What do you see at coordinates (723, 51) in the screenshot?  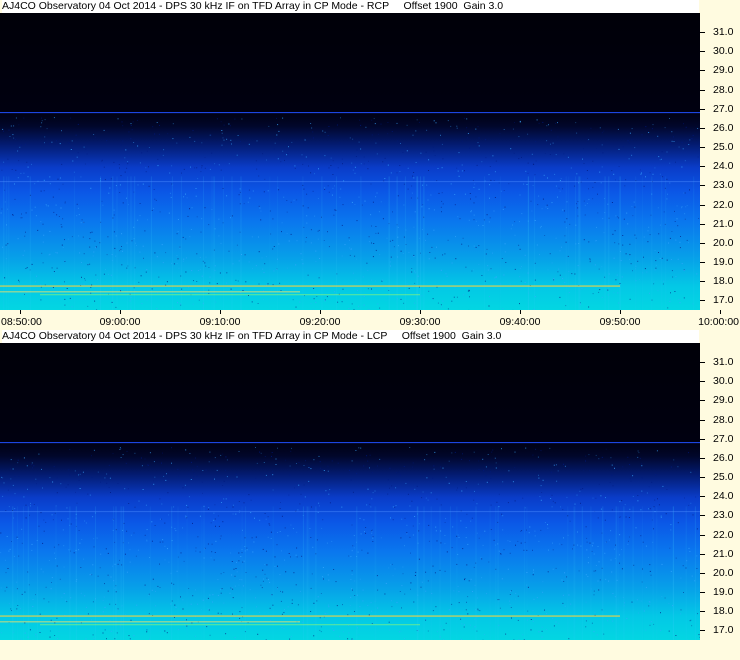 I see `y-tick-label: 30.0` at bounding box center [723, 51].